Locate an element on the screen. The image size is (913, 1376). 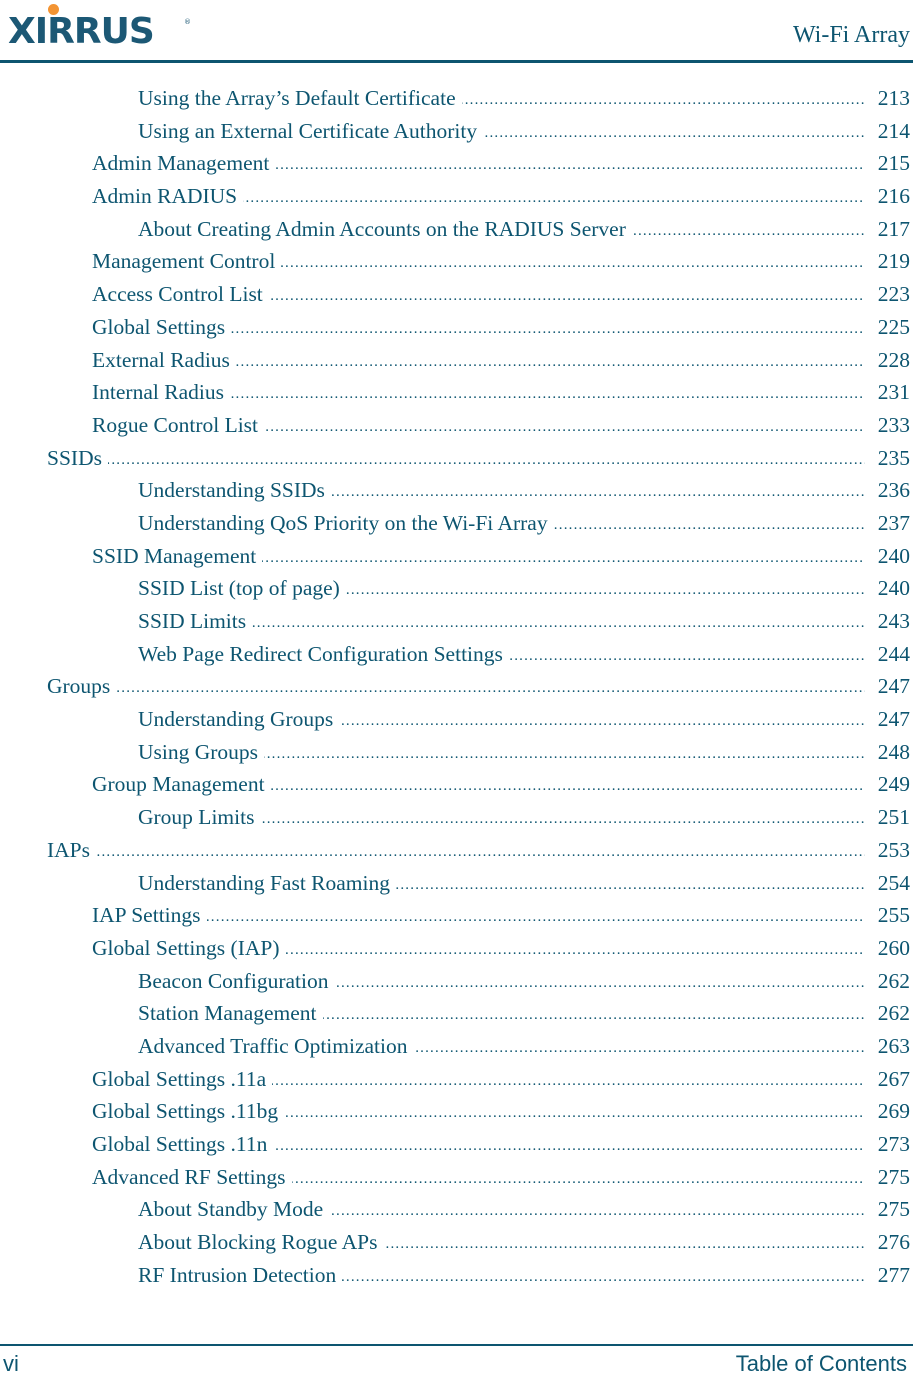
toc-entry-title: Admin Management is located at coordinates (184, 163).